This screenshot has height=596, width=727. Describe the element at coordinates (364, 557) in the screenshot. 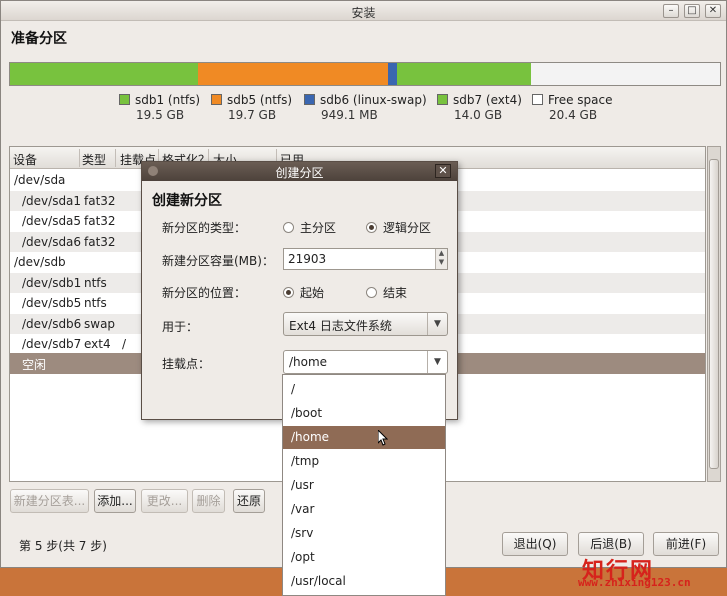

I see `dropdown-option: /opt` at that location.